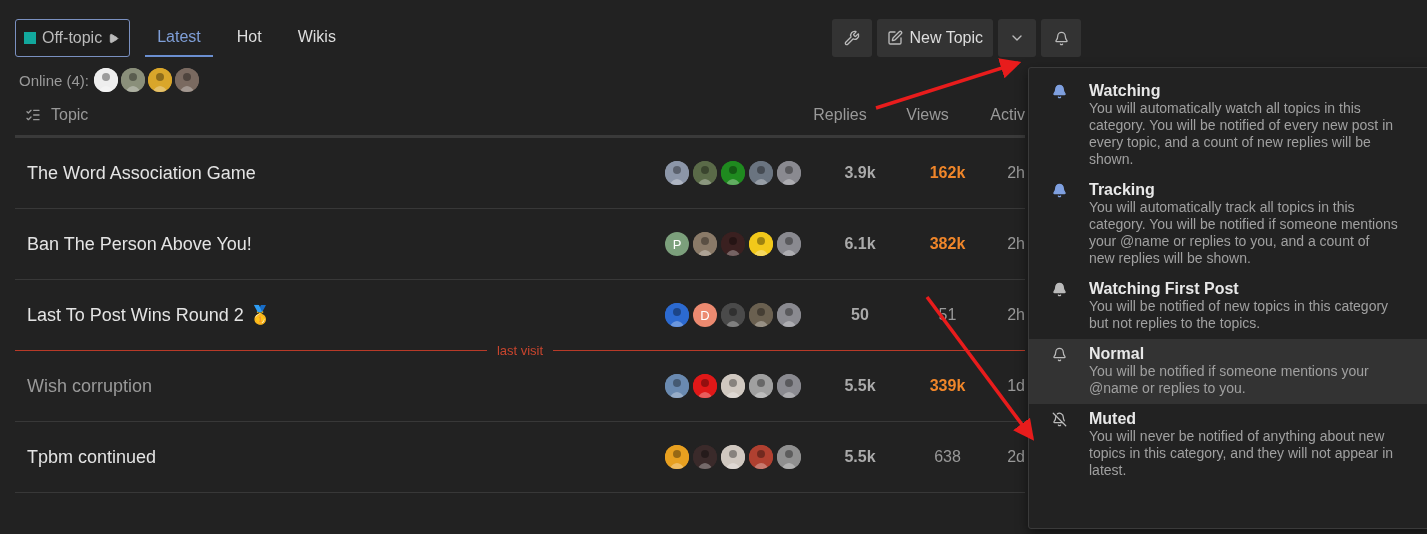  I want to click on online-label: Online (4):, so click(54, 80).